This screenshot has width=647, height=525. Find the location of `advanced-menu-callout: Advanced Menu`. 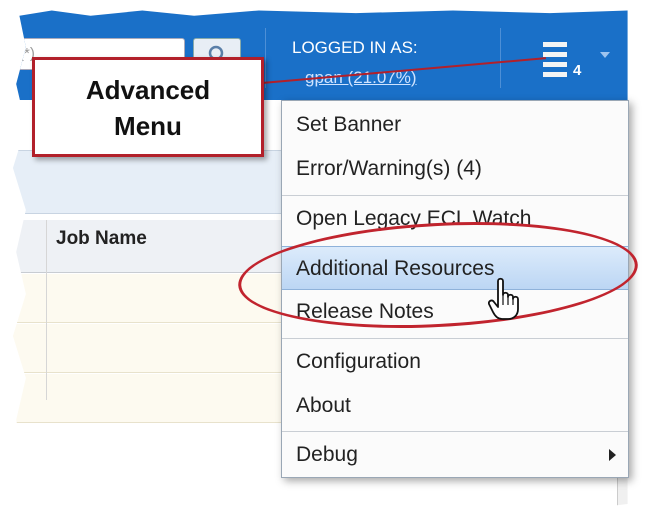

advanced-menu-callout: Advanced Menu is located at coordinates (148, 107).